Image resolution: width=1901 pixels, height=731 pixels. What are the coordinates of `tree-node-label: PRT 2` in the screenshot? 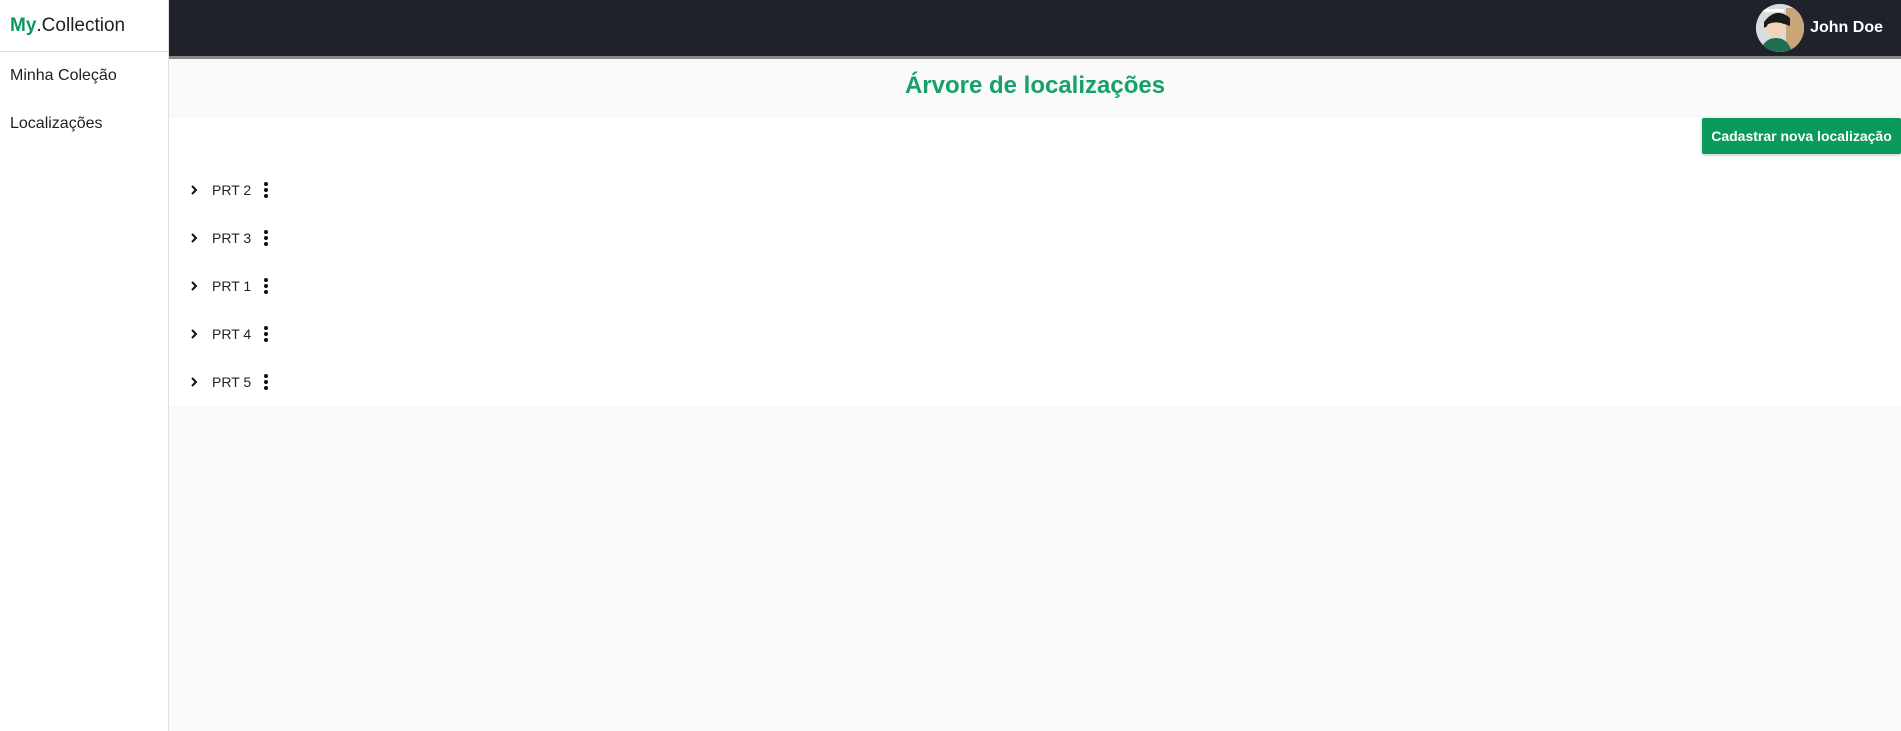 It's located at (232, 190).